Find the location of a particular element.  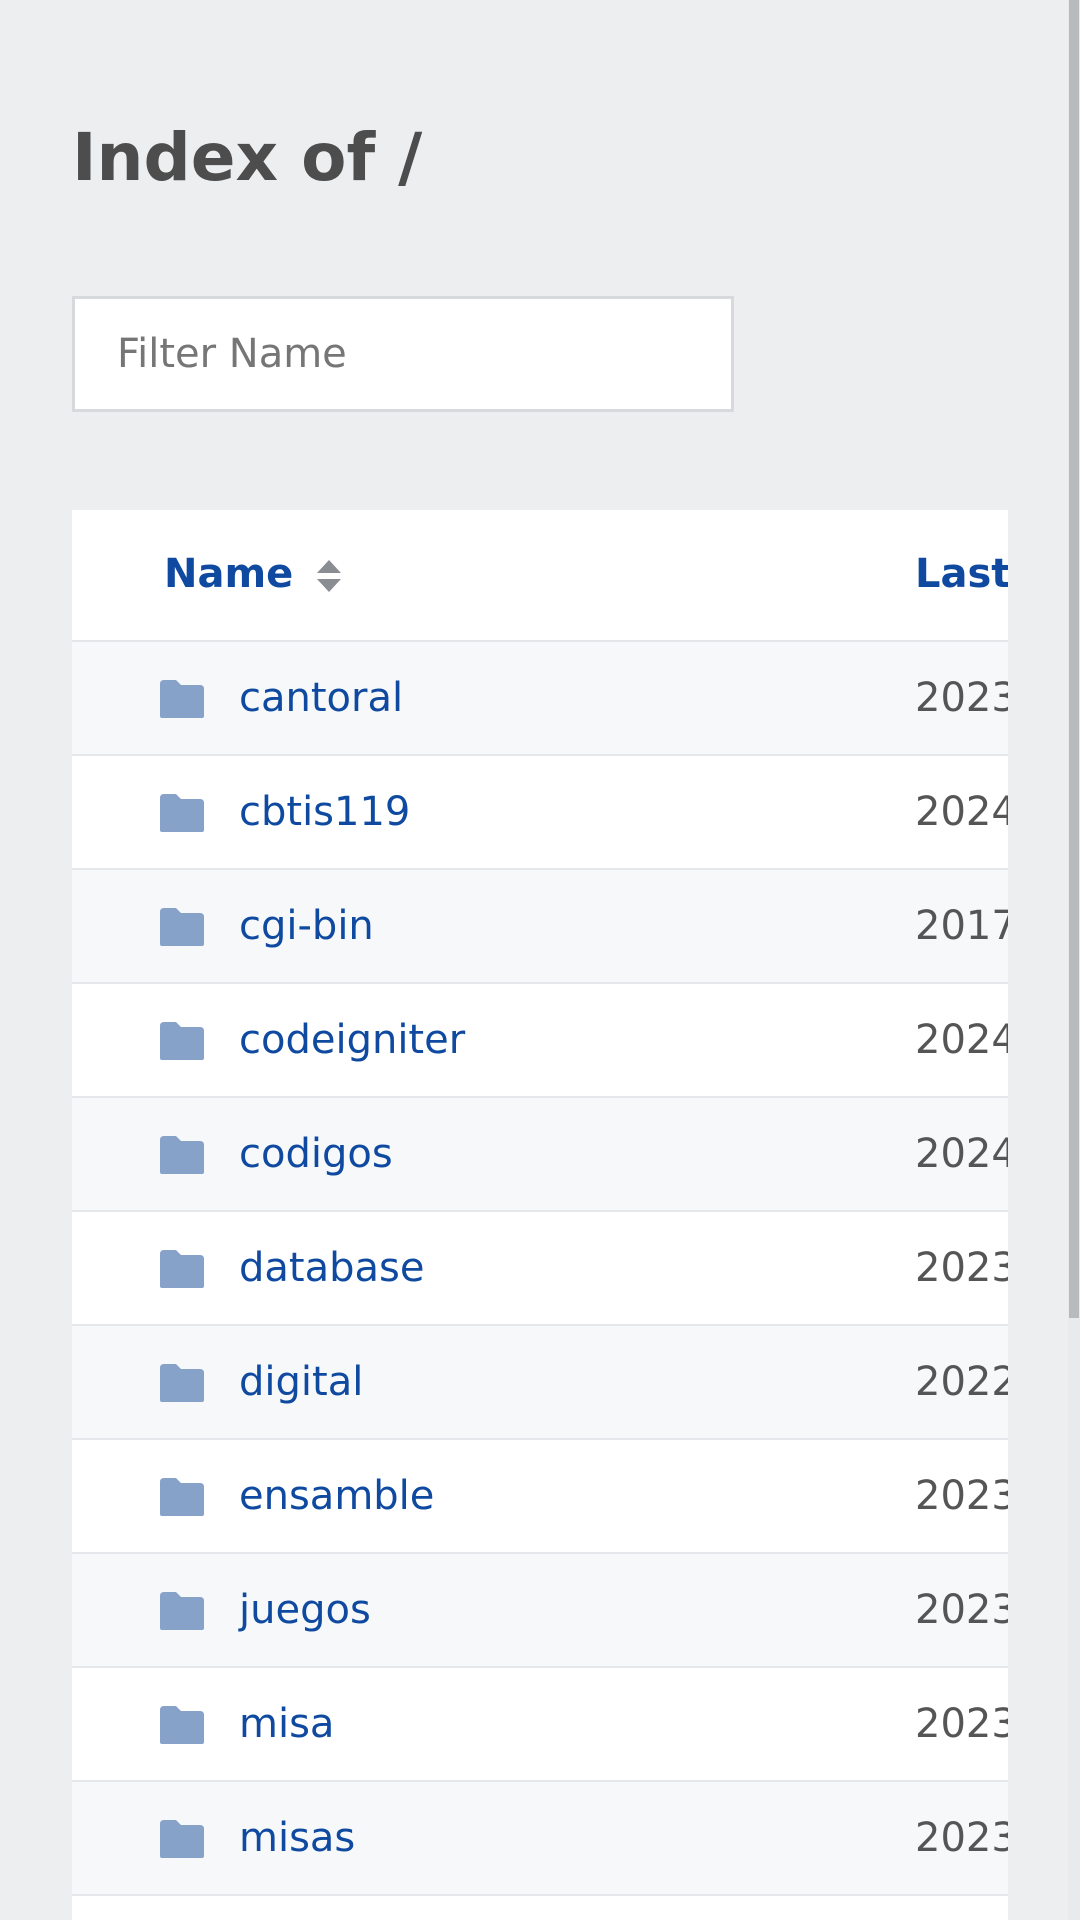

last-modified-value: 2022 is located at coordinates (961, 1382).